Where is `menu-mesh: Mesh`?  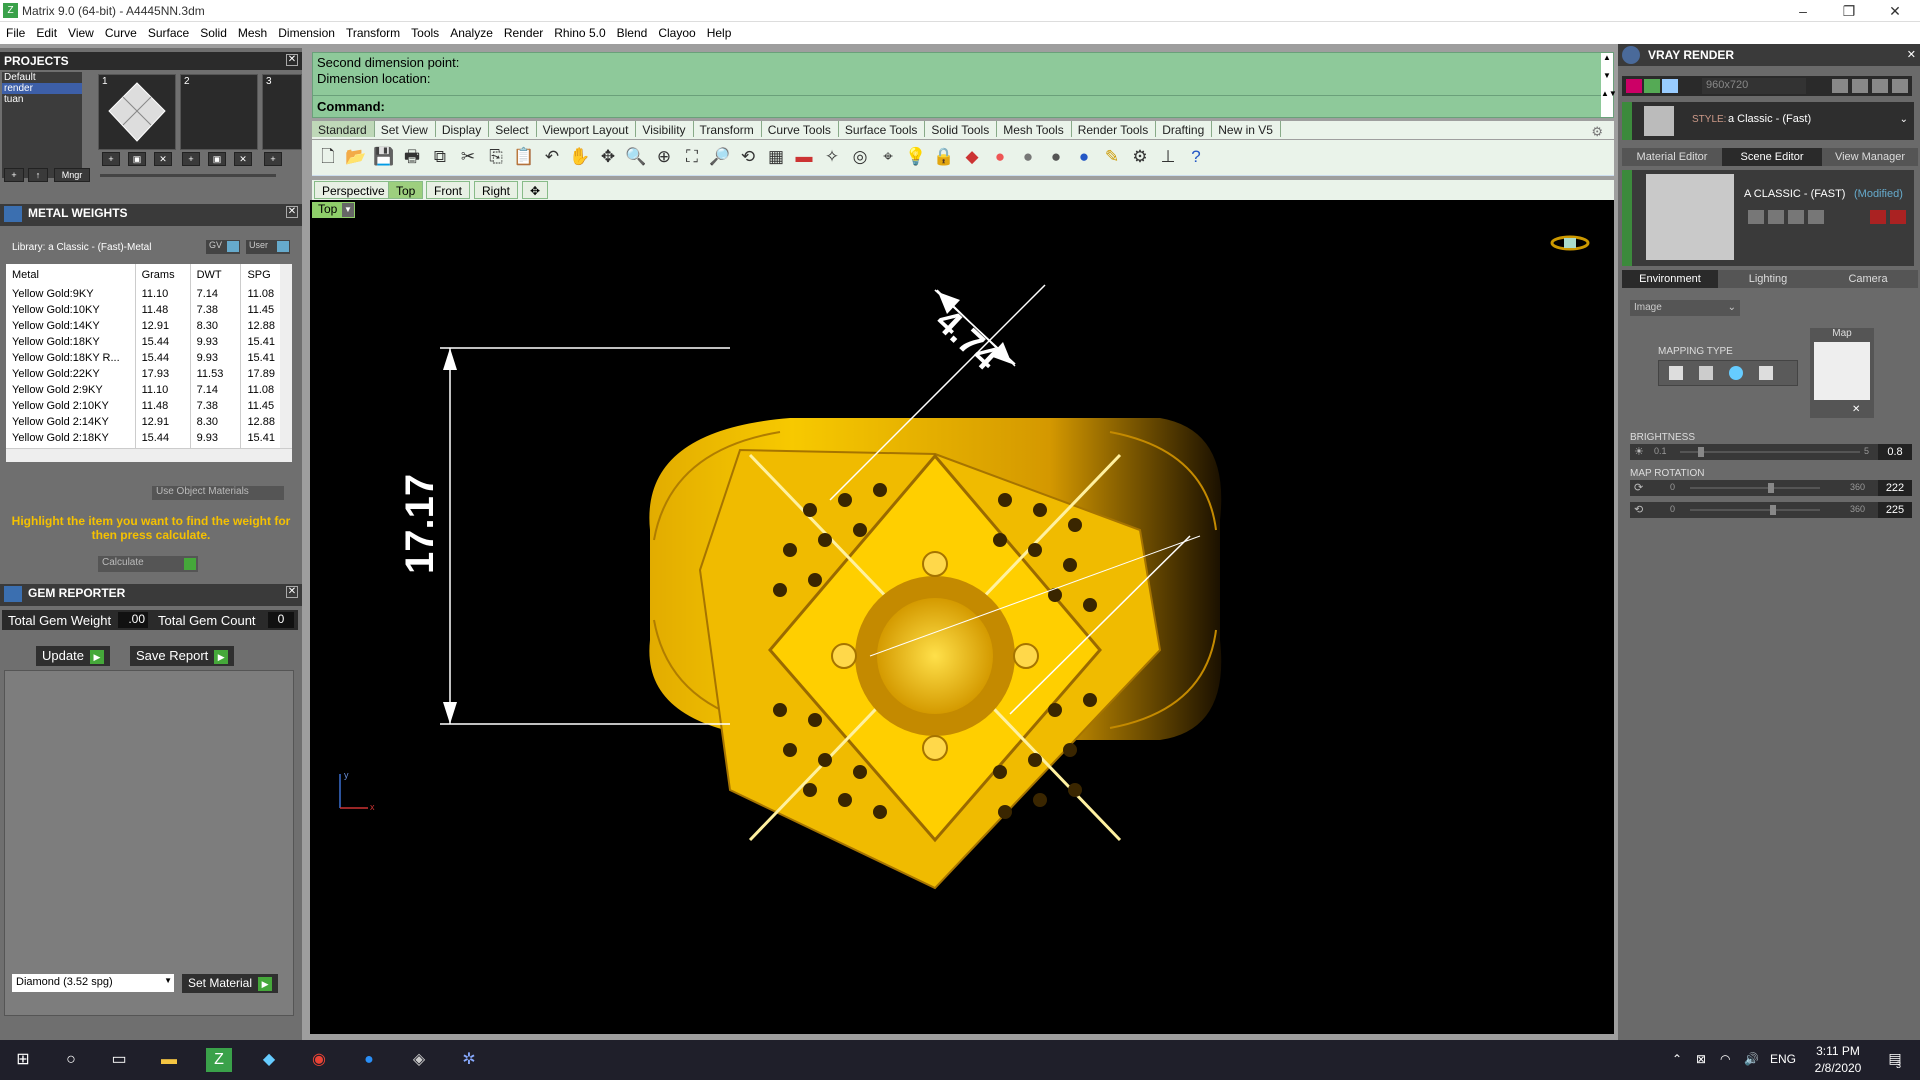
menu-mesh: Mesh is located at coordinates (252, 31).